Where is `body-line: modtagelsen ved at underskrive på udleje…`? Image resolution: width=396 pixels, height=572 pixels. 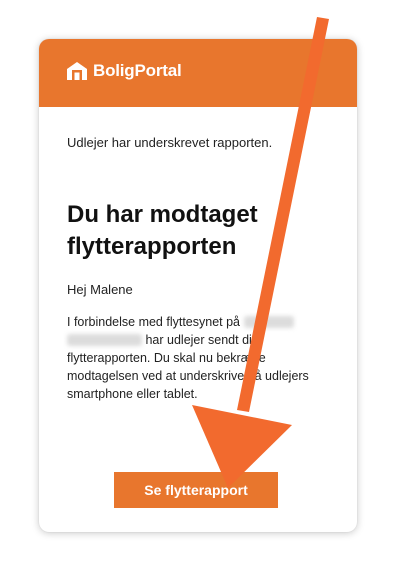 body-line: modtagelsen ved at underskrive på udleje… is located at coordinates (188, 376).